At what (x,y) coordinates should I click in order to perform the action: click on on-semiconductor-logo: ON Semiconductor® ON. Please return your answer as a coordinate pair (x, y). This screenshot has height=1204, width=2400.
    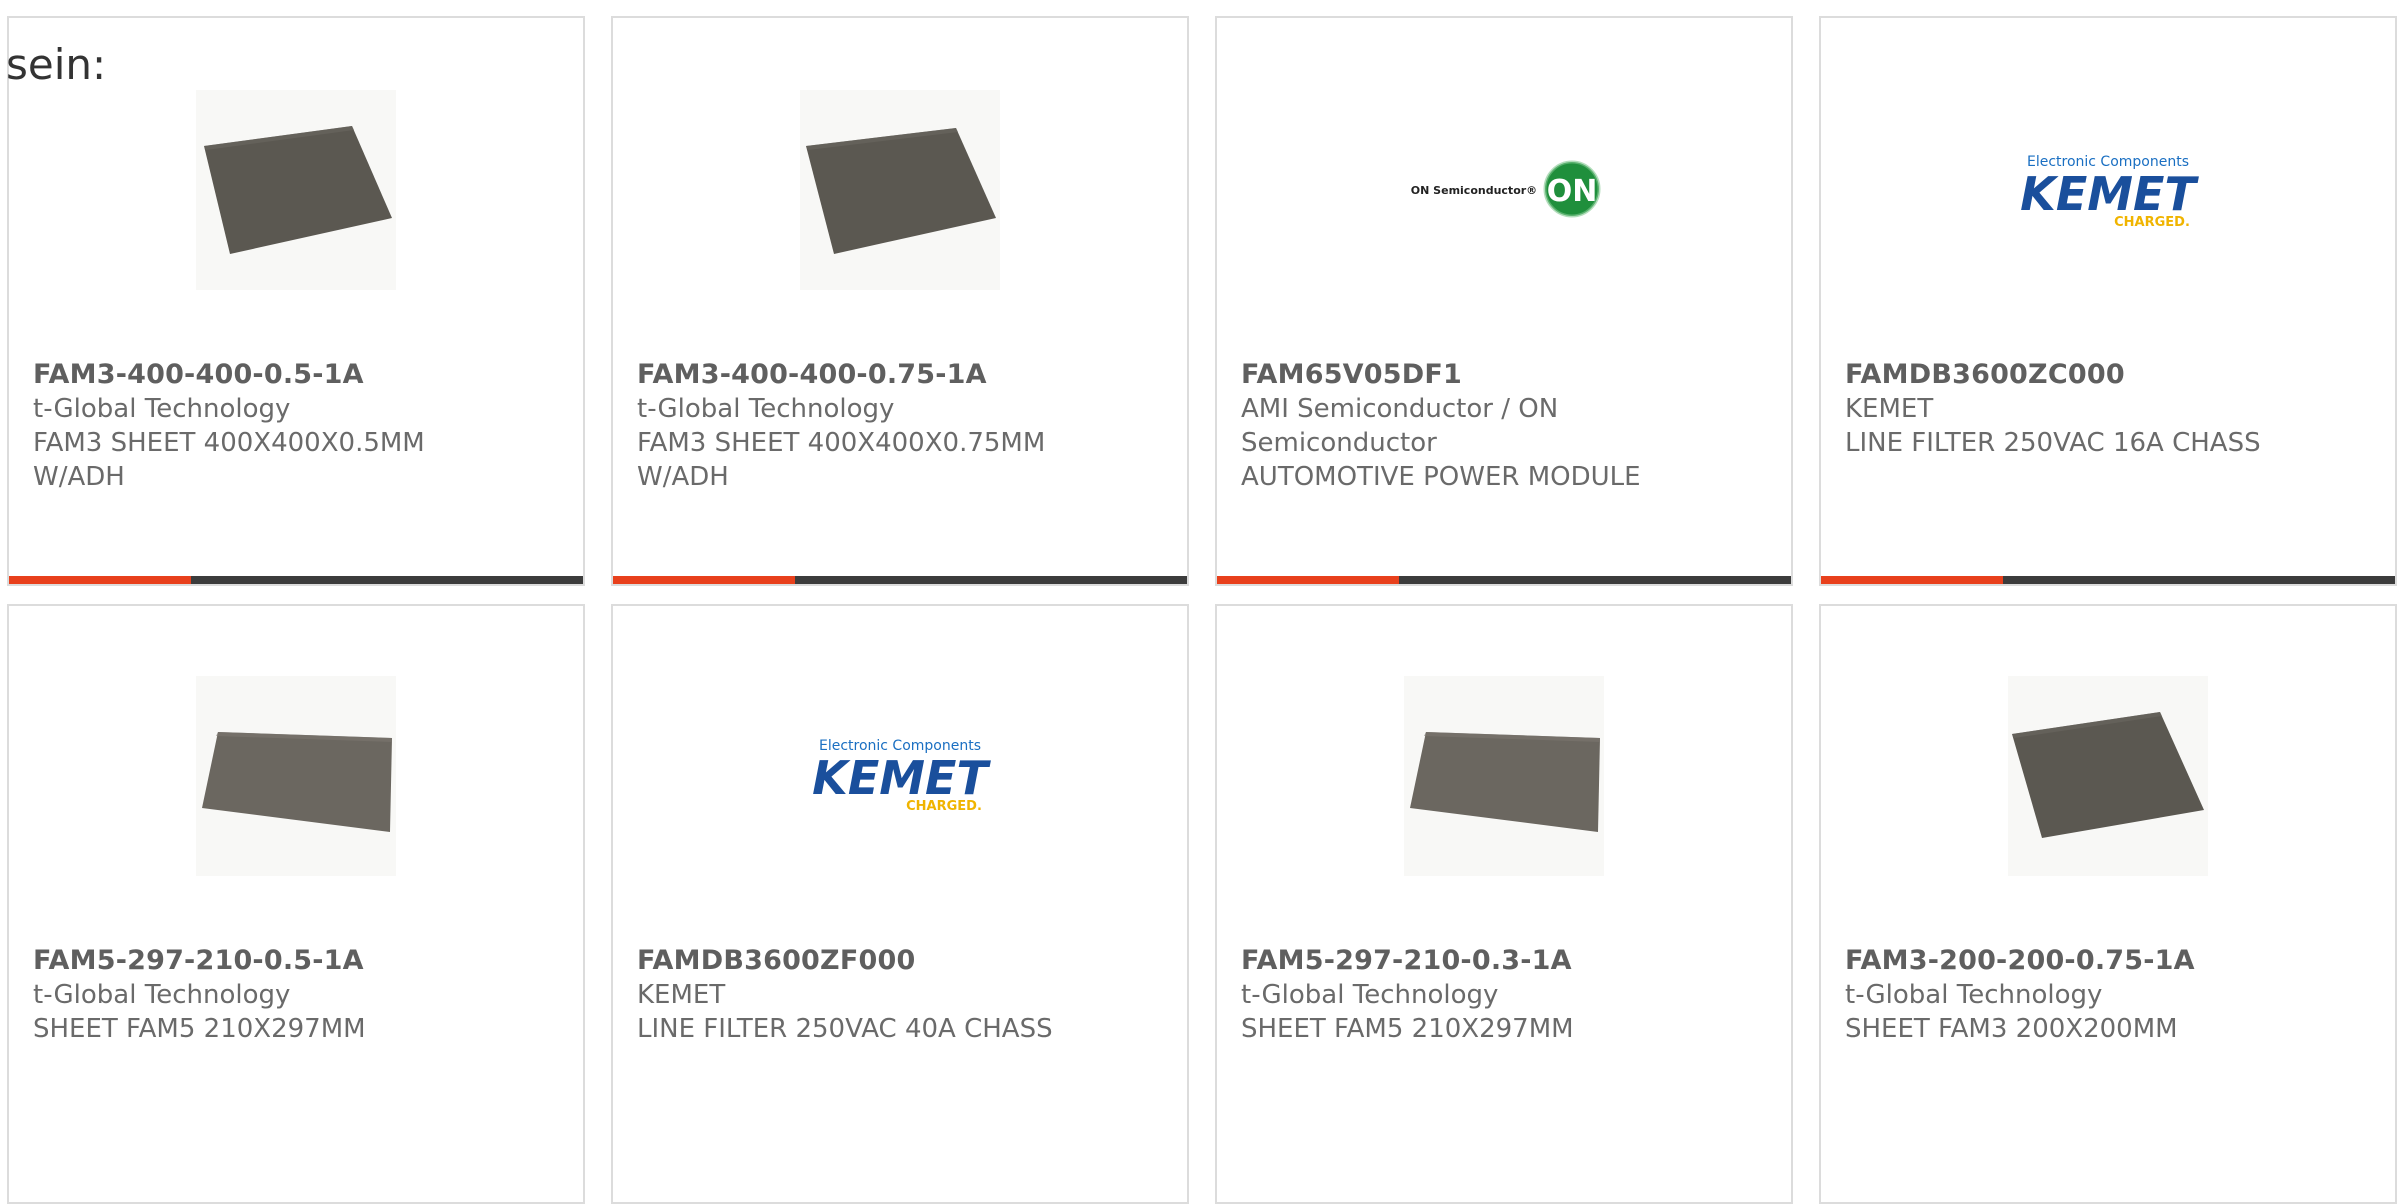
    Looking at the image, I should click on (1506, 189).